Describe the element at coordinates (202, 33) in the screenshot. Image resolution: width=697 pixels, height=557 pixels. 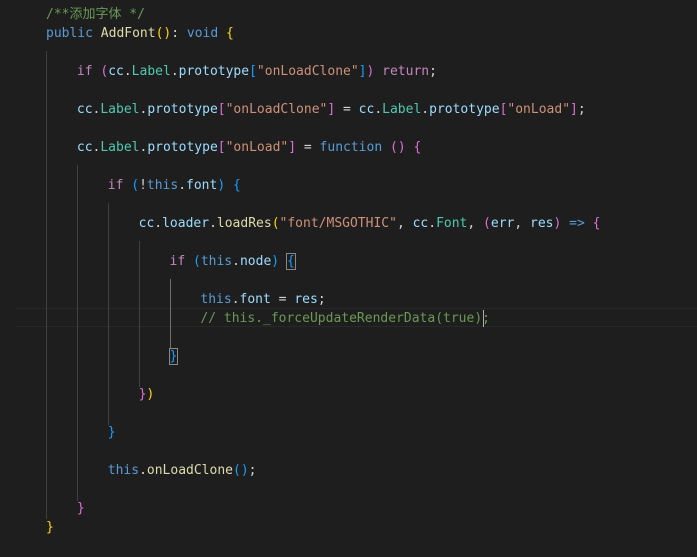
I see `code-identifier: void` at that location.